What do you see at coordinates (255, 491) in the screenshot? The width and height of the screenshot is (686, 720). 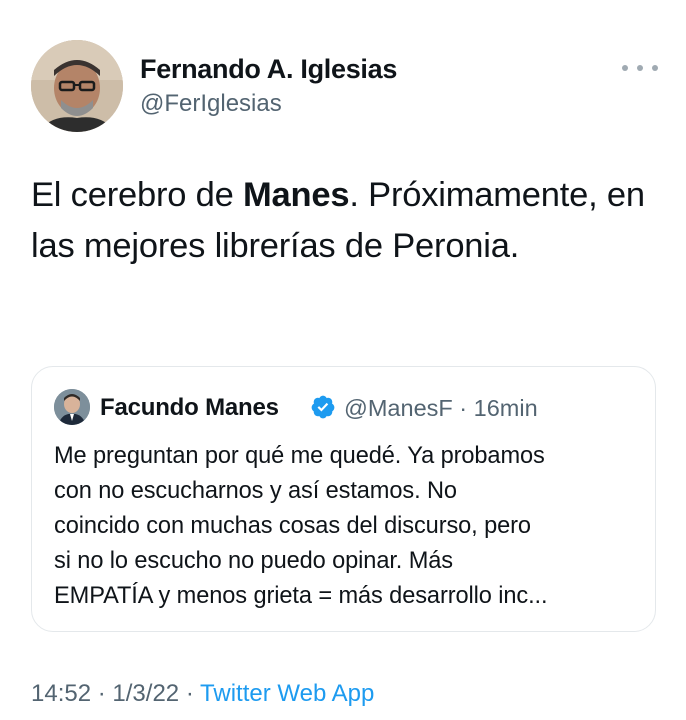 I see `quoted-text-line: con no escucharnos y así estamos. No` at bounding box center [255, 491].